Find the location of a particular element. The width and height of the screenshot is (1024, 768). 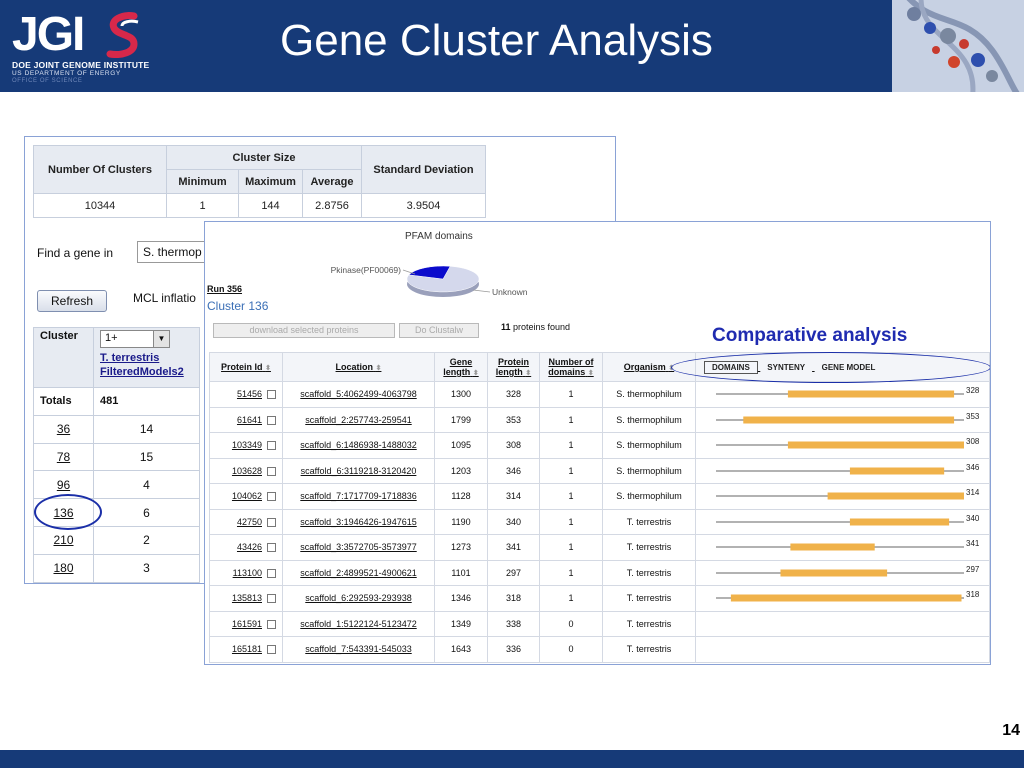

domain-track: 341 is located at coordinates (848, 545).